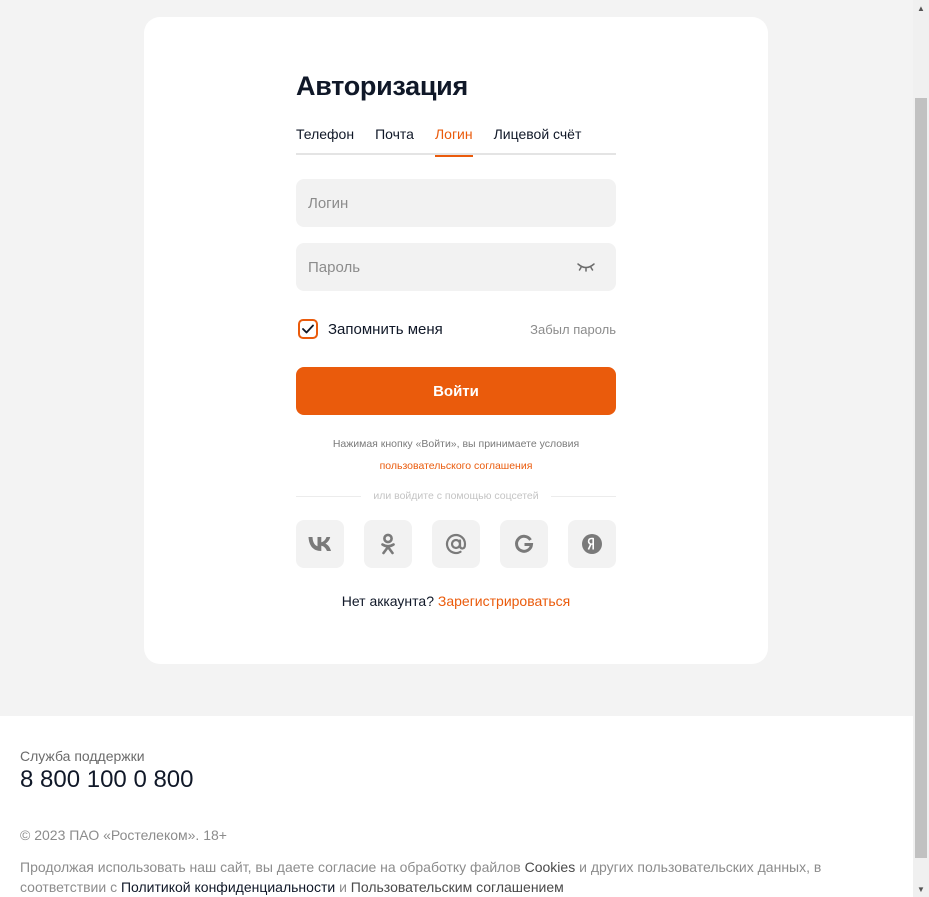 The width and height of the screenshot is (929, 897). What do you see at coordinates (550, 867) in the screenshot?
I see `cookies-link: Cookies` at bounding box center [550, 867].